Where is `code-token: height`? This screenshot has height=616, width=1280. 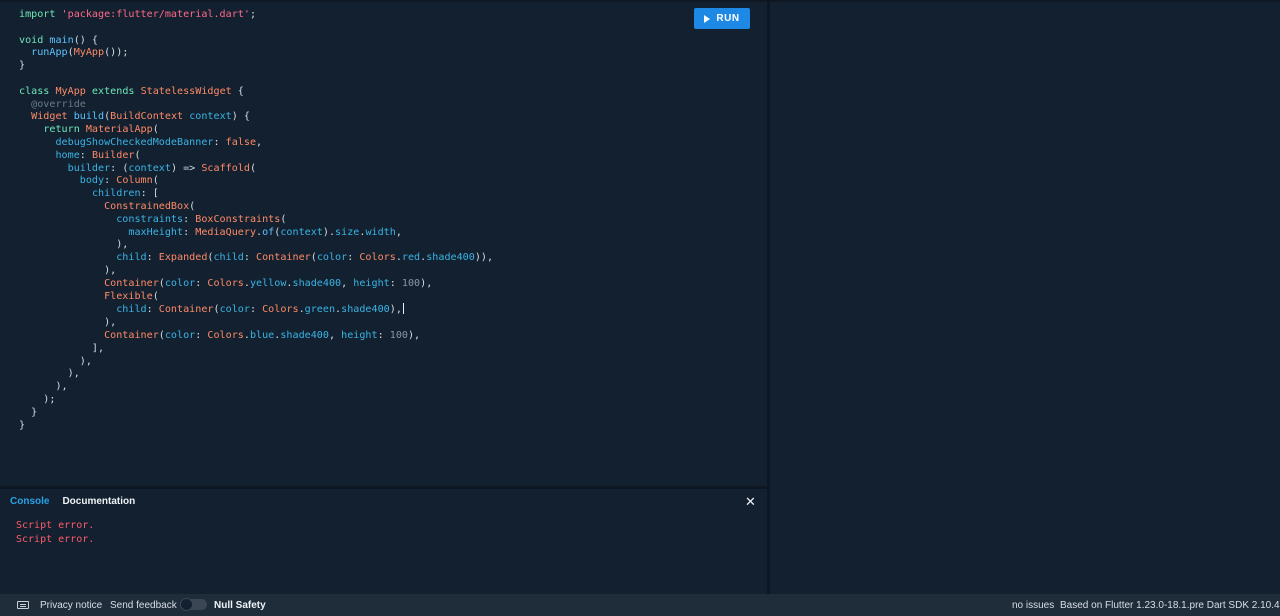
code-token: height is located at coordinates (371, 283).